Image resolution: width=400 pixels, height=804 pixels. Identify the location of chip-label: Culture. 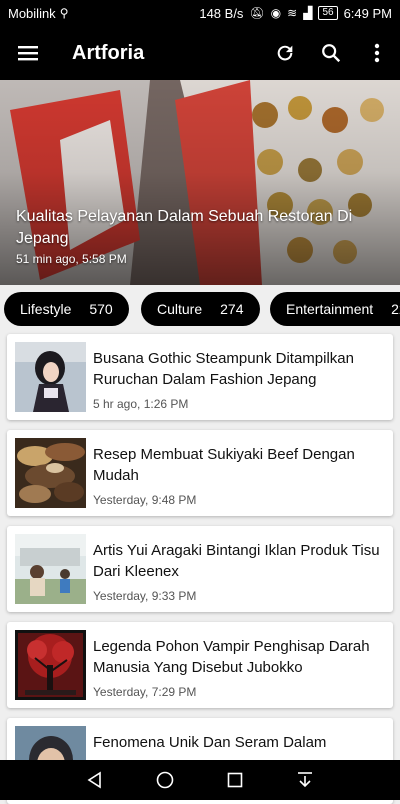
(180, 309).